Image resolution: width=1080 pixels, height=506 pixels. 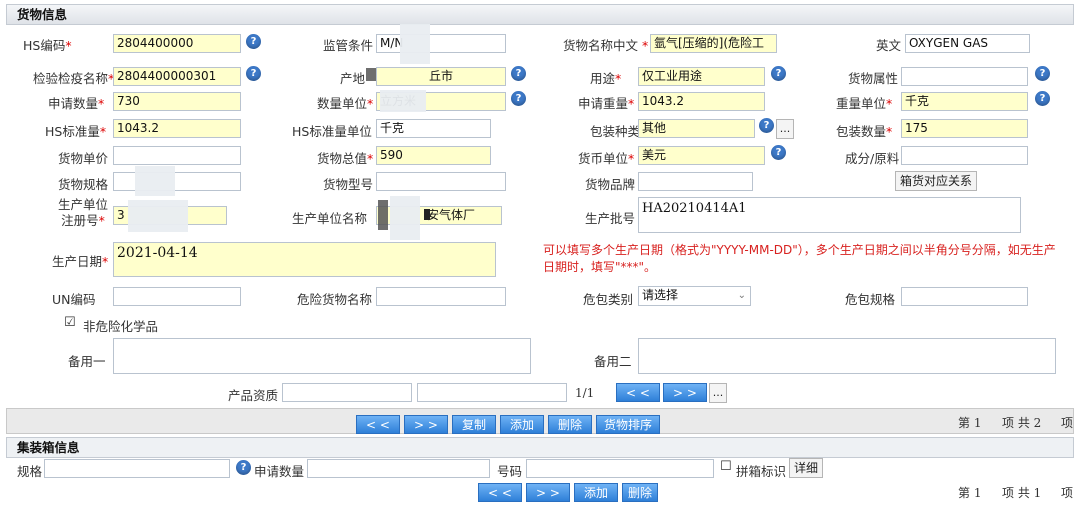 I want to click on model-label: 货物型号, so click(x=348, y=184).